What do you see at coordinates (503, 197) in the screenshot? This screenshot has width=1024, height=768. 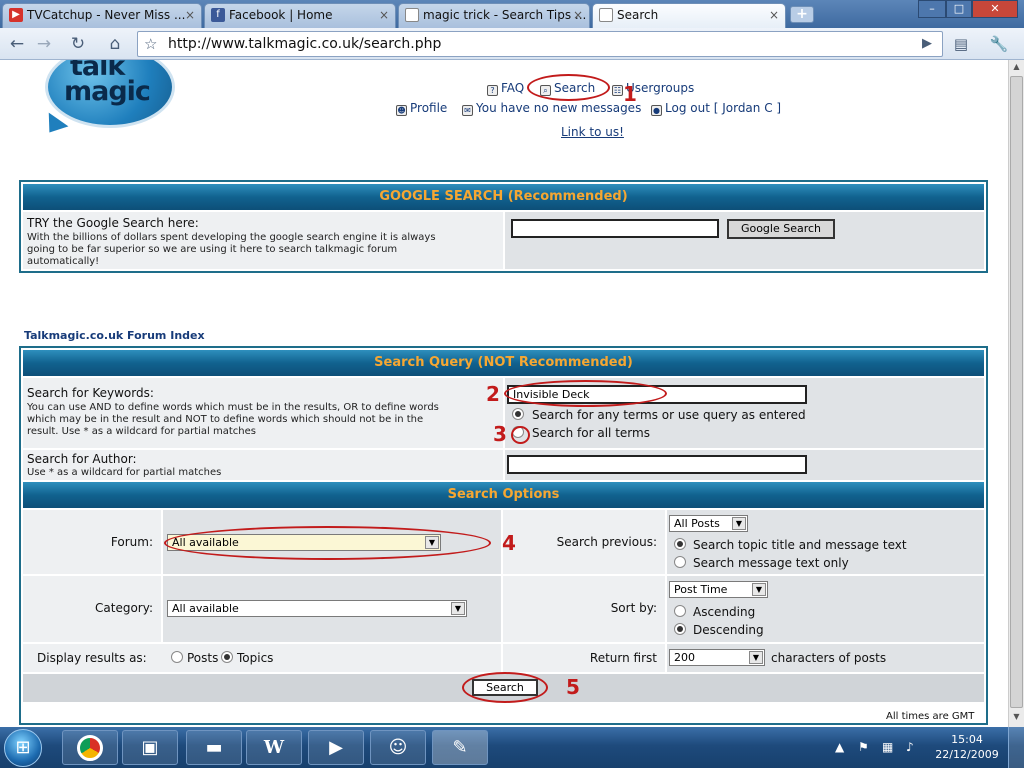 I see `google-search-header: GOOGLE SEARCH (Recommended)` at bounding box center [503, 197].